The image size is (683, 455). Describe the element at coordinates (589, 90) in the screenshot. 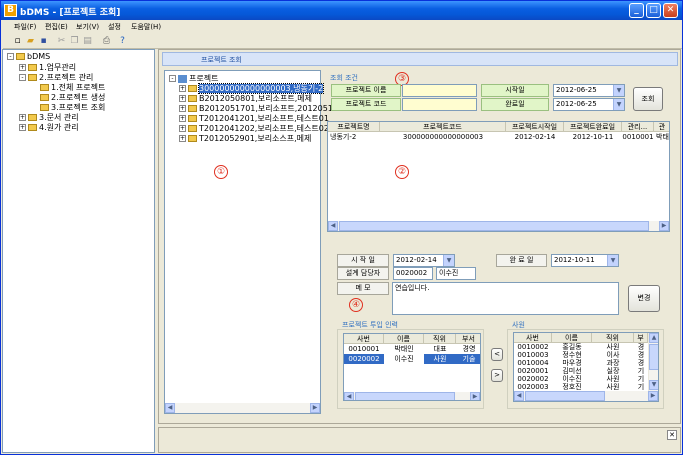

I see `start-date-picker: 2012-06-25 ▼` at that location.